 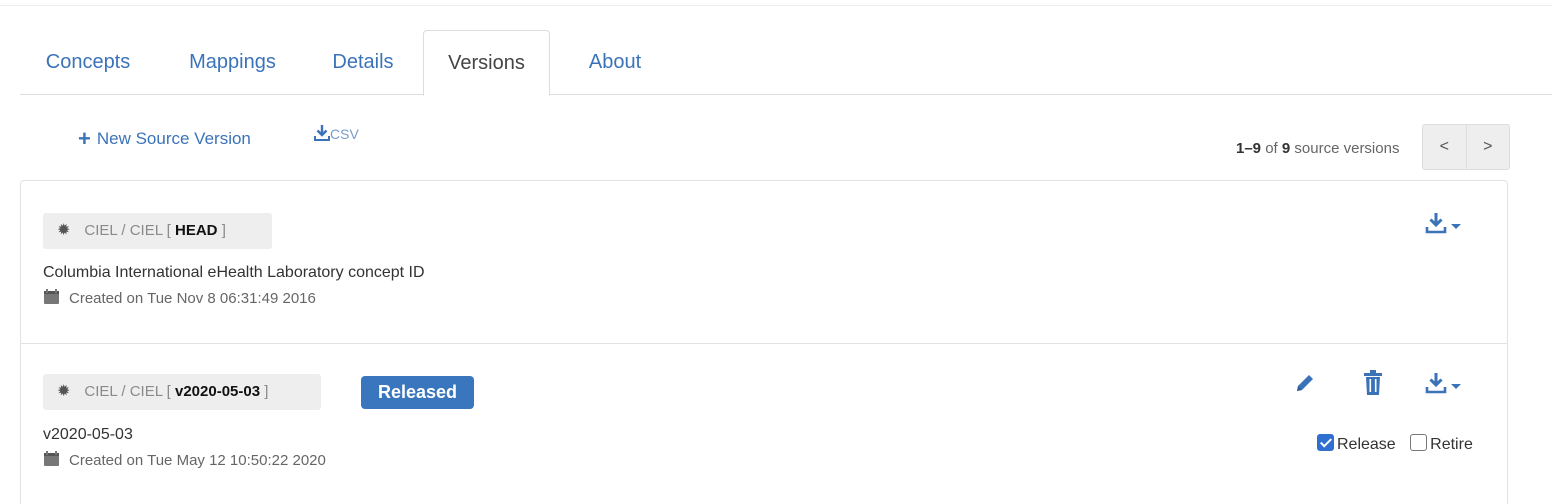 I want to click on plus-icon: +, so click(x=84, y=138).